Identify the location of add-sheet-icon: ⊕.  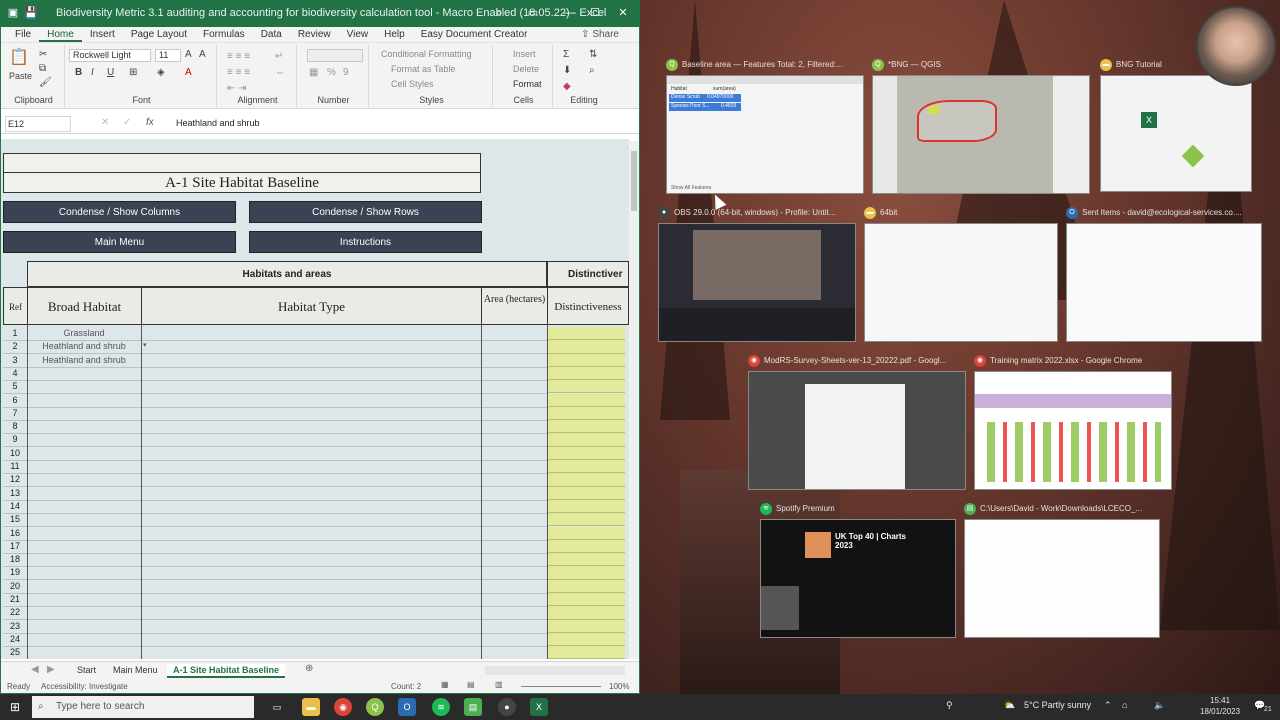
(309, 668).